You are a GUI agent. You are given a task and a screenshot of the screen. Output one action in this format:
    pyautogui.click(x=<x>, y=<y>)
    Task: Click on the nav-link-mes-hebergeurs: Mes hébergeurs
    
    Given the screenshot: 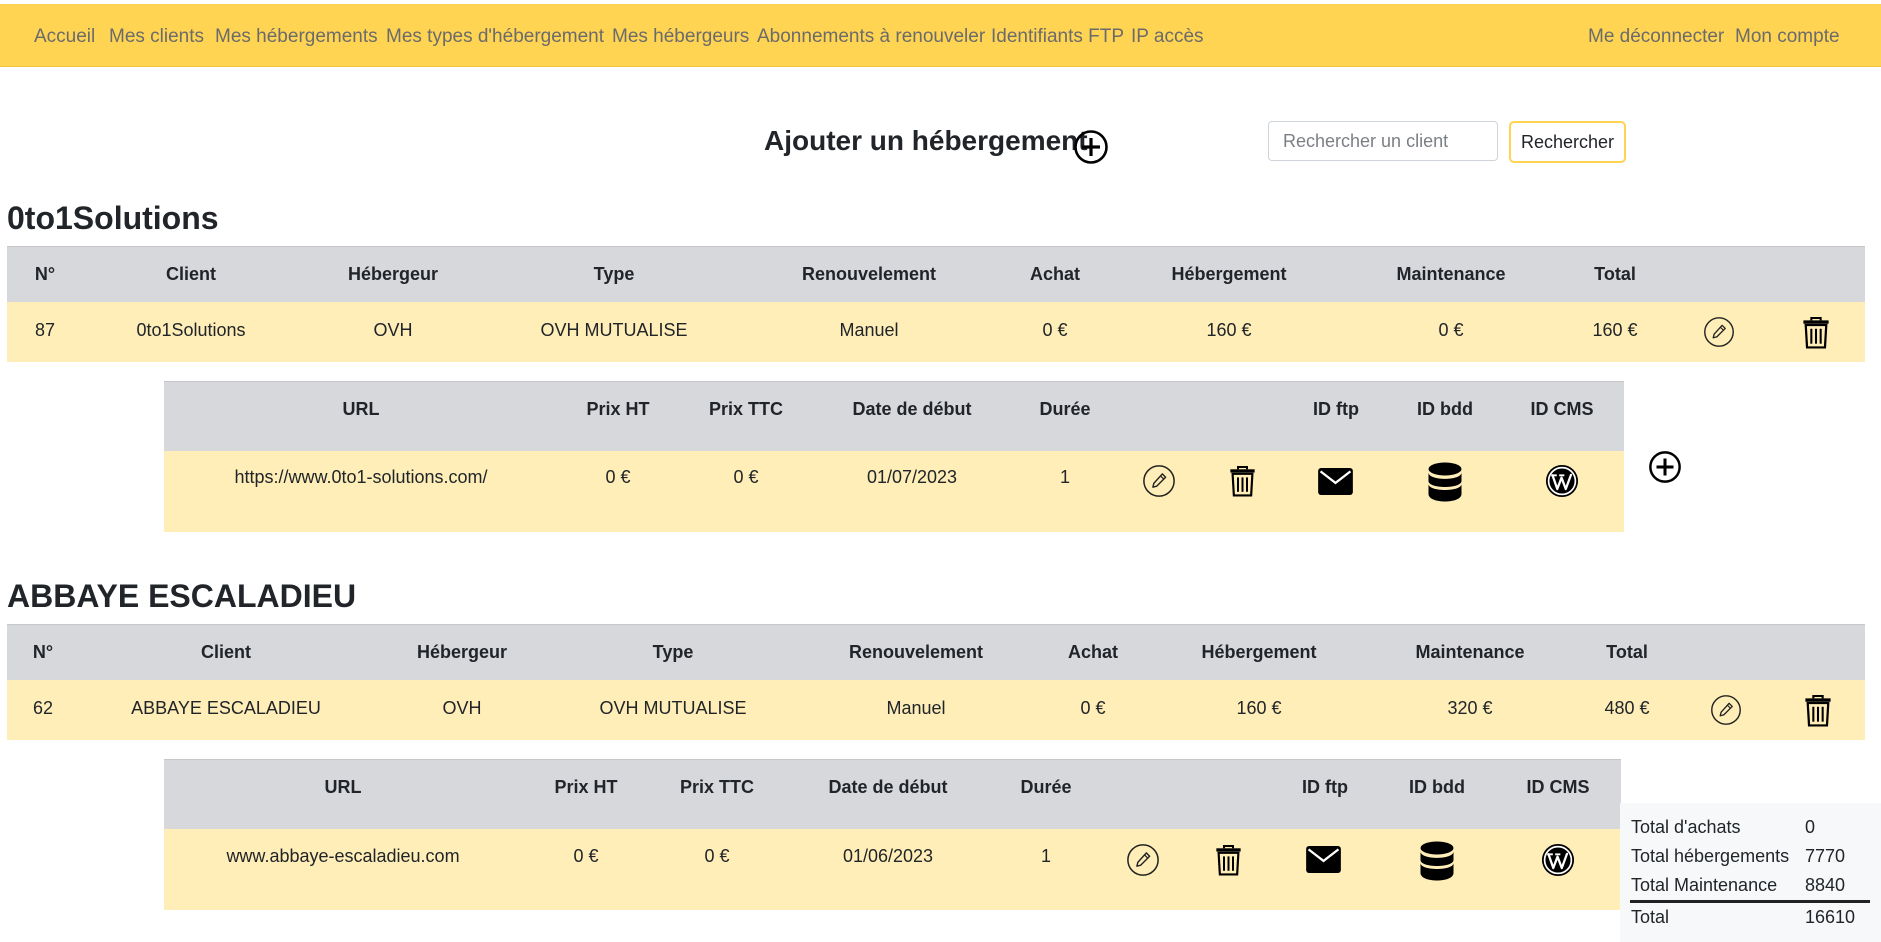 What is the action you would take?
    pyautogui.click(x=680, y=37)
    